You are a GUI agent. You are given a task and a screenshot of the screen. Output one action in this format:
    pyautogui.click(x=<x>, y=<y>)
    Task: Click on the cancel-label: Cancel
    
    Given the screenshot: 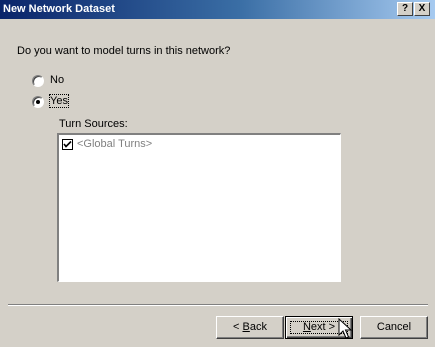 What is the action you would take?
    pyautogui.click(x=394, y=327)
    